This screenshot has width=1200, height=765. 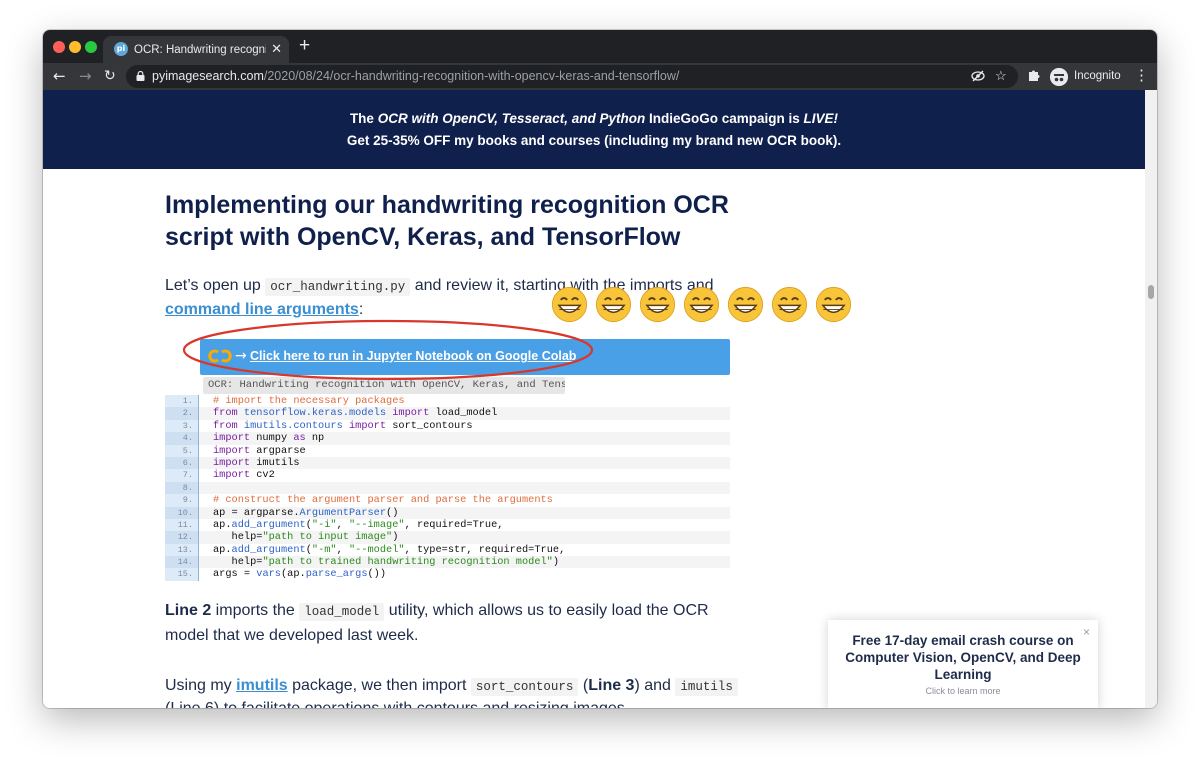 What do you see at coordinates (262, 309) in the screenshot?
I see `command-line-arguments-link: command line arguments` at bounding box center [262, 309].